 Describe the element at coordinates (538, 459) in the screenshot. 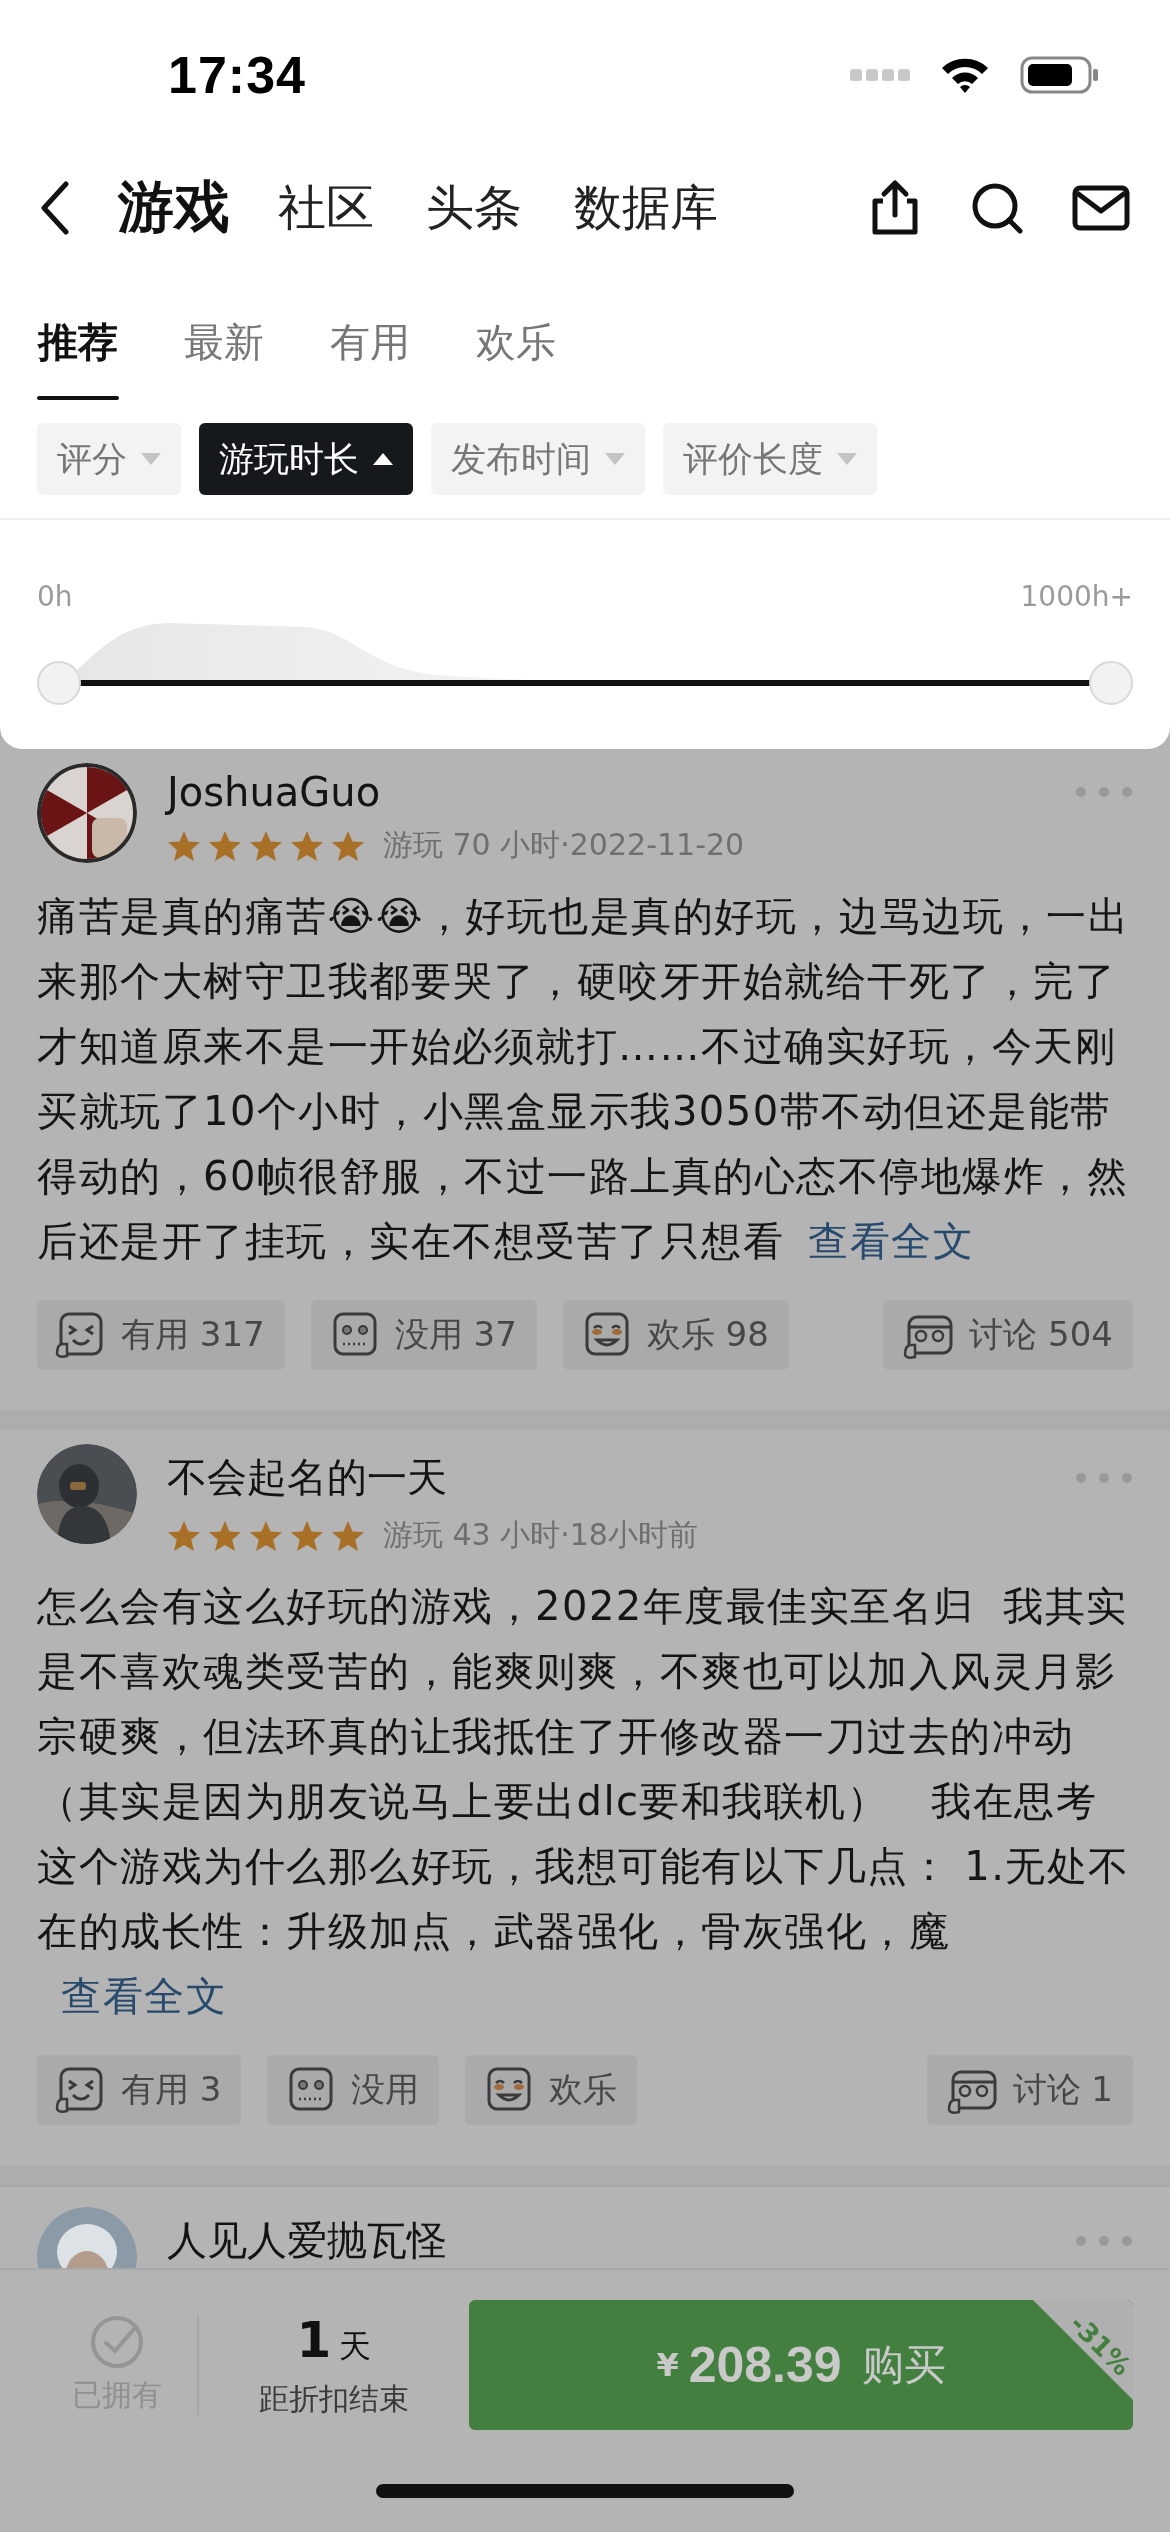

I see `filter-chip: 发布时间` at that location.